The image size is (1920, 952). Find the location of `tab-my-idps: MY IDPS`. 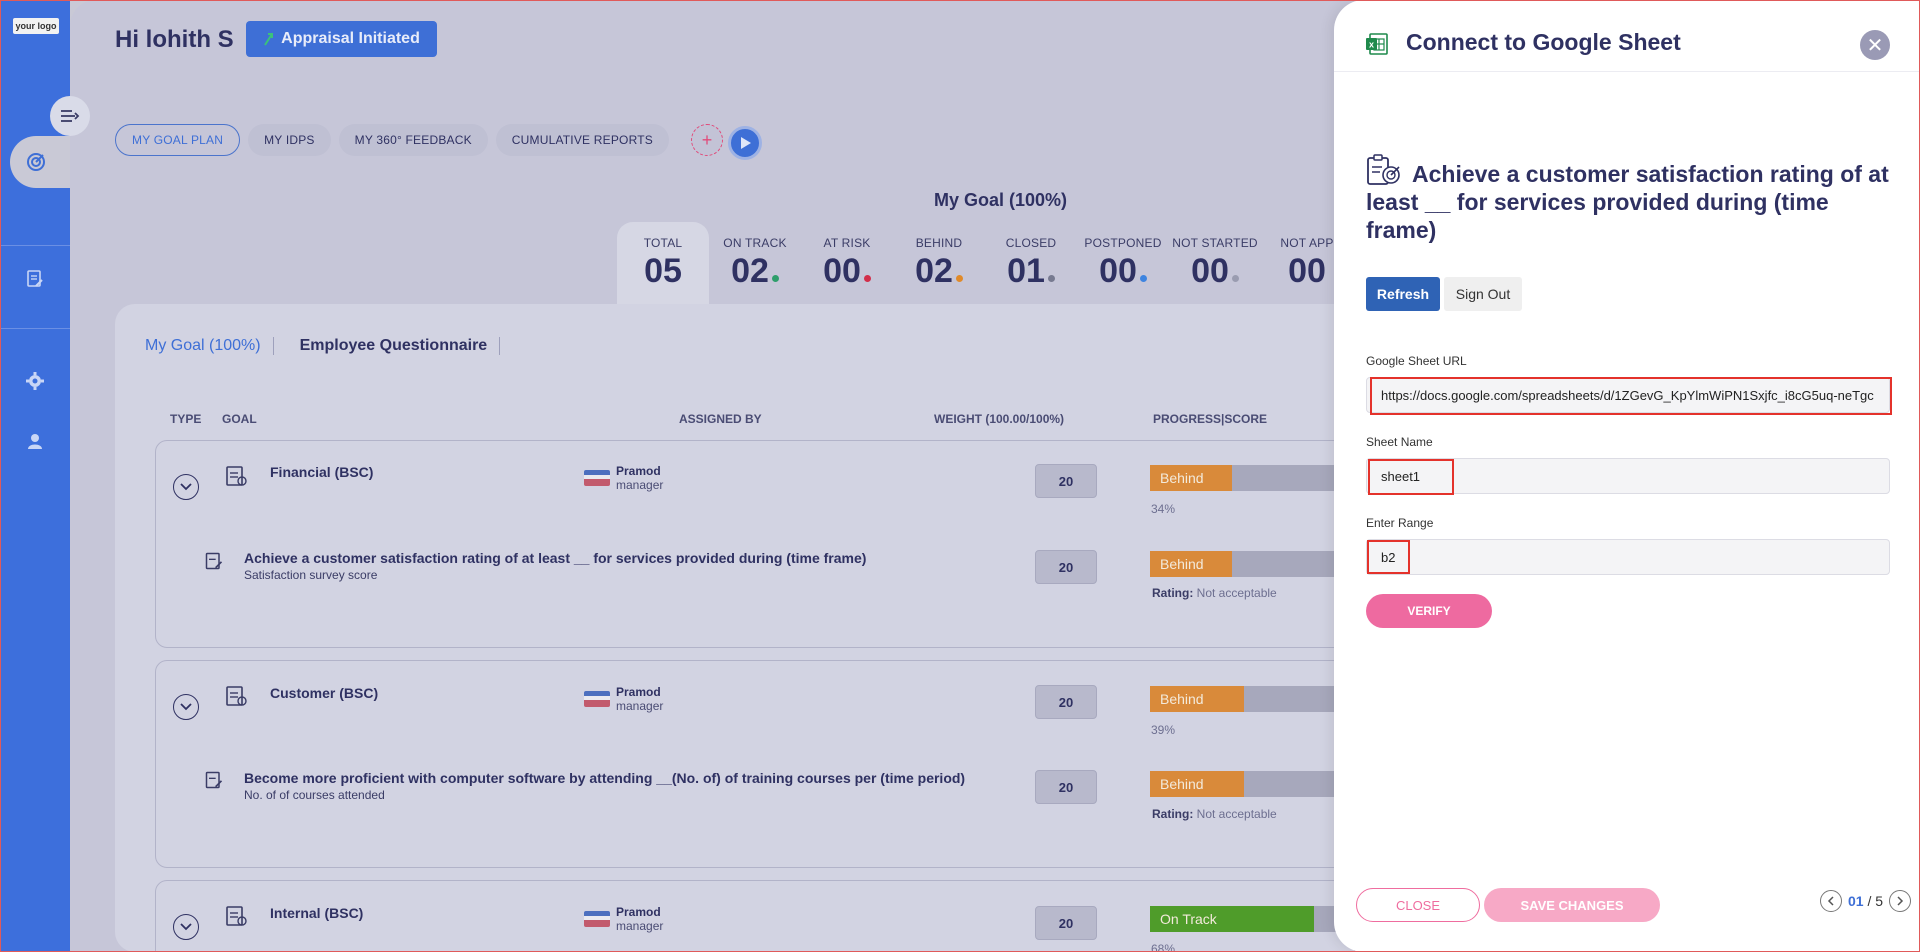

tab-my-idps: MY IDPS is located at coordinates (289, 140).